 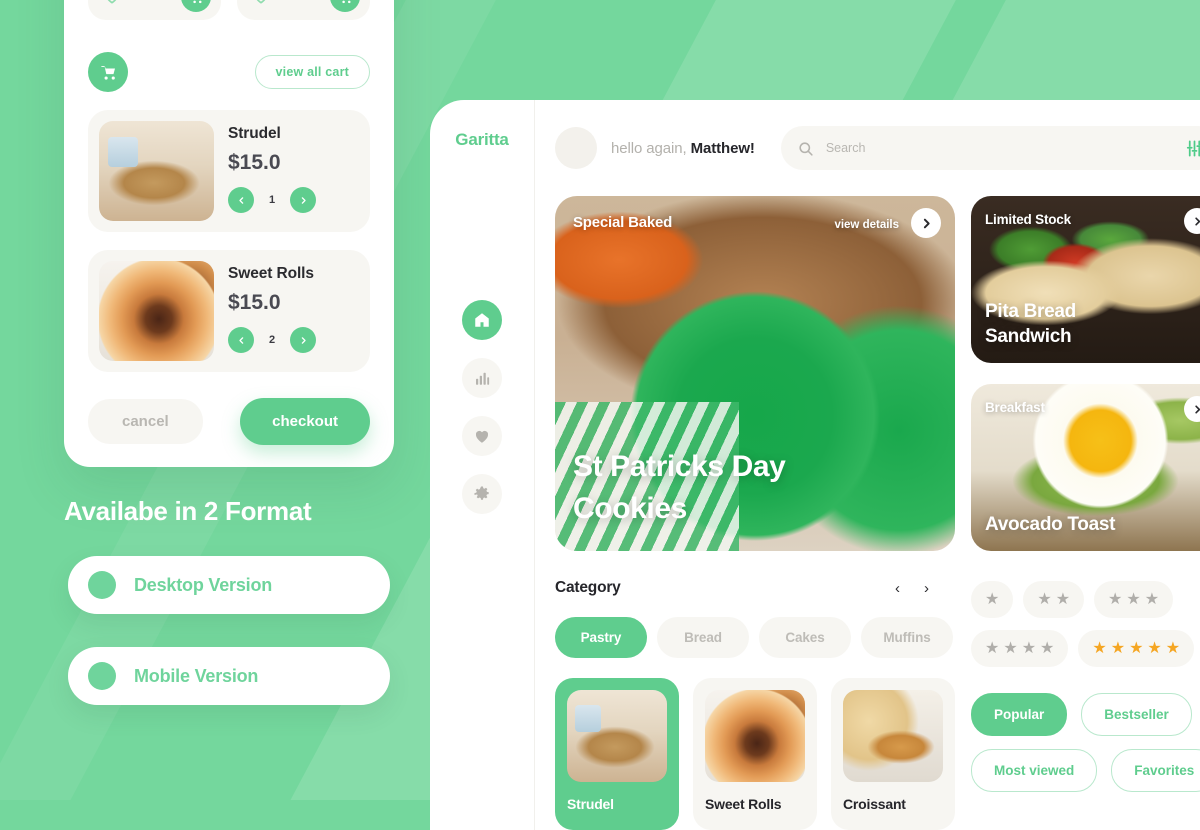 I want to click on gear-icon, so click(x=482, y=494).